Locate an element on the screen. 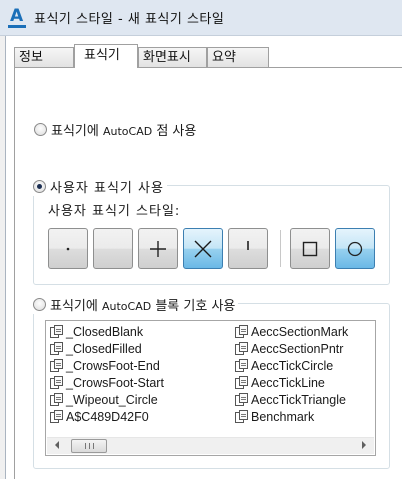  scroll-left-arrow-icon is located at coordinates (57, 445).